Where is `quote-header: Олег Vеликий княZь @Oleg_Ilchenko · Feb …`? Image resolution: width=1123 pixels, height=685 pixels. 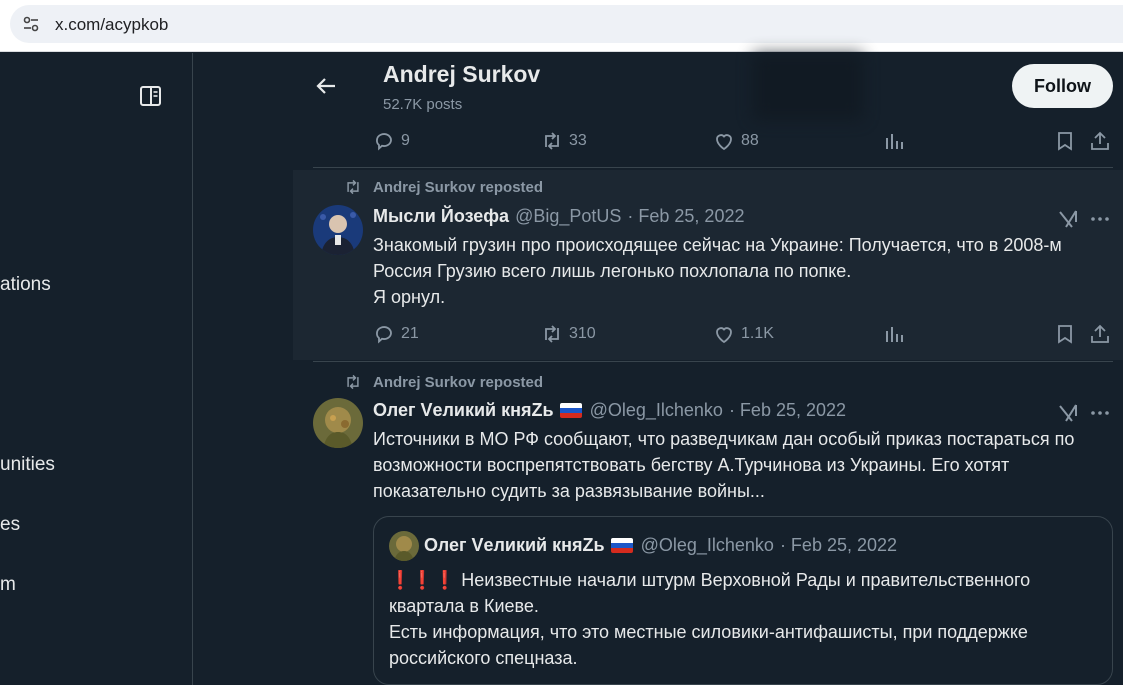
quote-header: Олег Vеликий княZь @Oleg_Ilchenko · Feb … is located at coordinates (660, 545).